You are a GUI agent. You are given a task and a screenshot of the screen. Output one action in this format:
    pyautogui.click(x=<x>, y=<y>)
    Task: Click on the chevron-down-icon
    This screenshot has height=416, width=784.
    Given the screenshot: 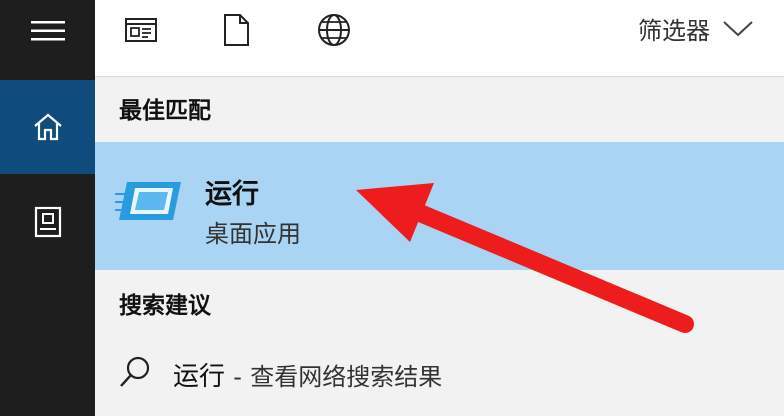 What is the action you would take?
    pyautogui.click(x=738, y=29)
    